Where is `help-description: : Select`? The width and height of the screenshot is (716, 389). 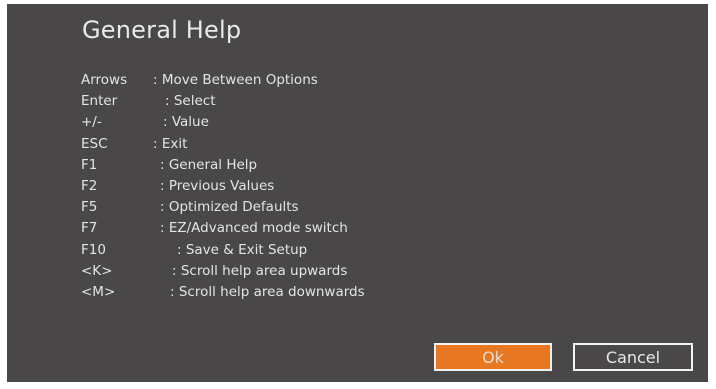 help-description: : Select is located at coordinates (190, 101).